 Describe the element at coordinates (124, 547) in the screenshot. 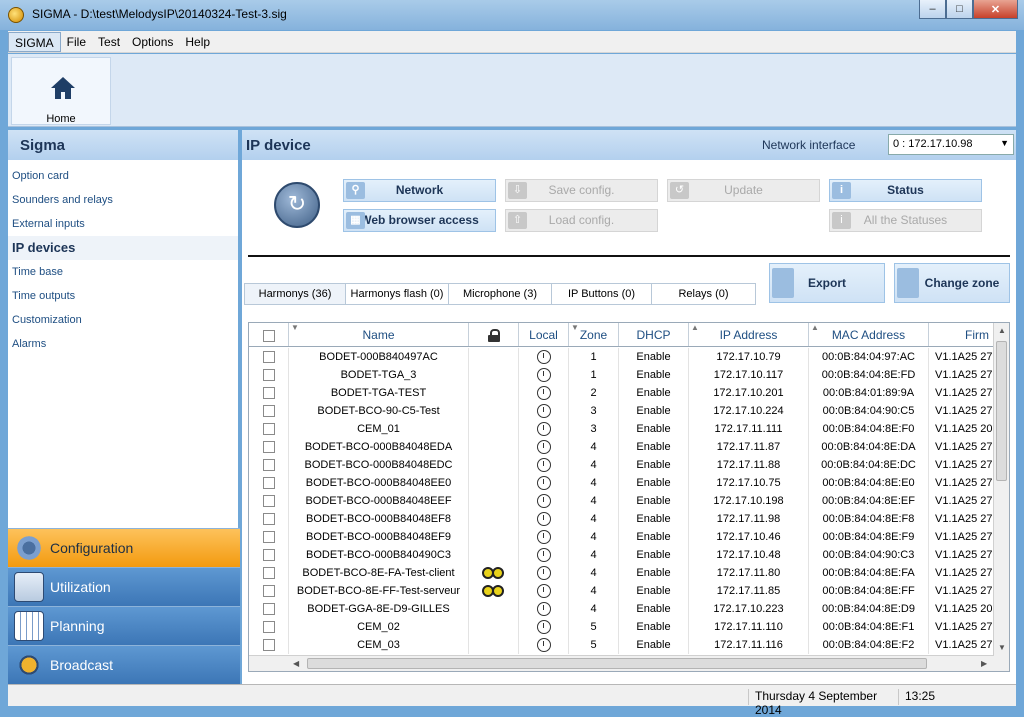

I see `nav-configuration: Configuration` at that location.